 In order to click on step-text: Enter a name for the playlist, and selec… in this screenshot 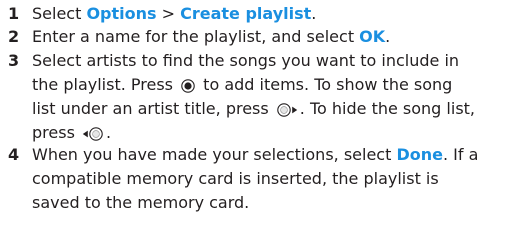, I will do `click(272, 37)`.